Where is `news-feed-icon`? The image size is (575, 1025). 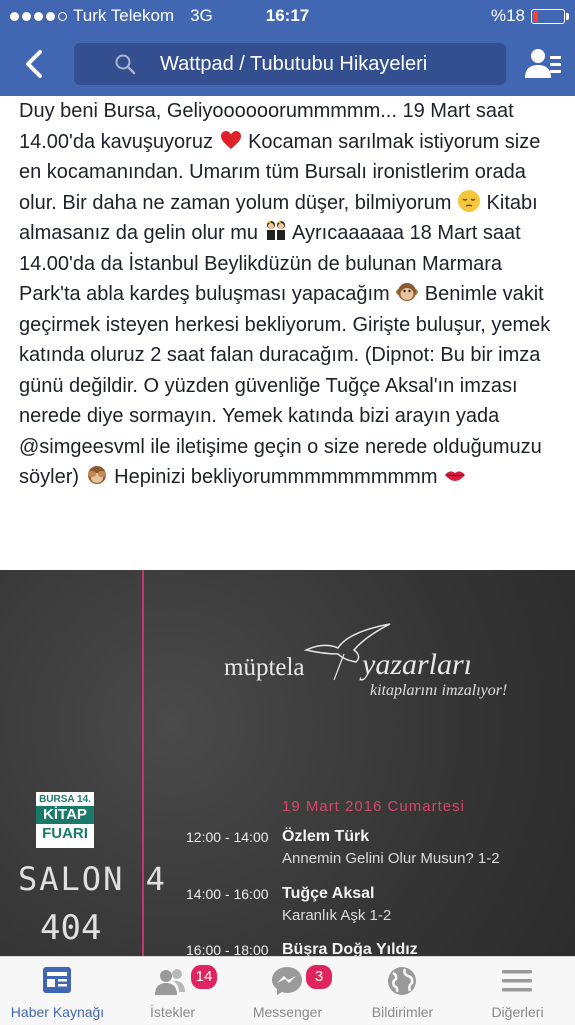 news-feed-icon is located at coordinates (57, 980).